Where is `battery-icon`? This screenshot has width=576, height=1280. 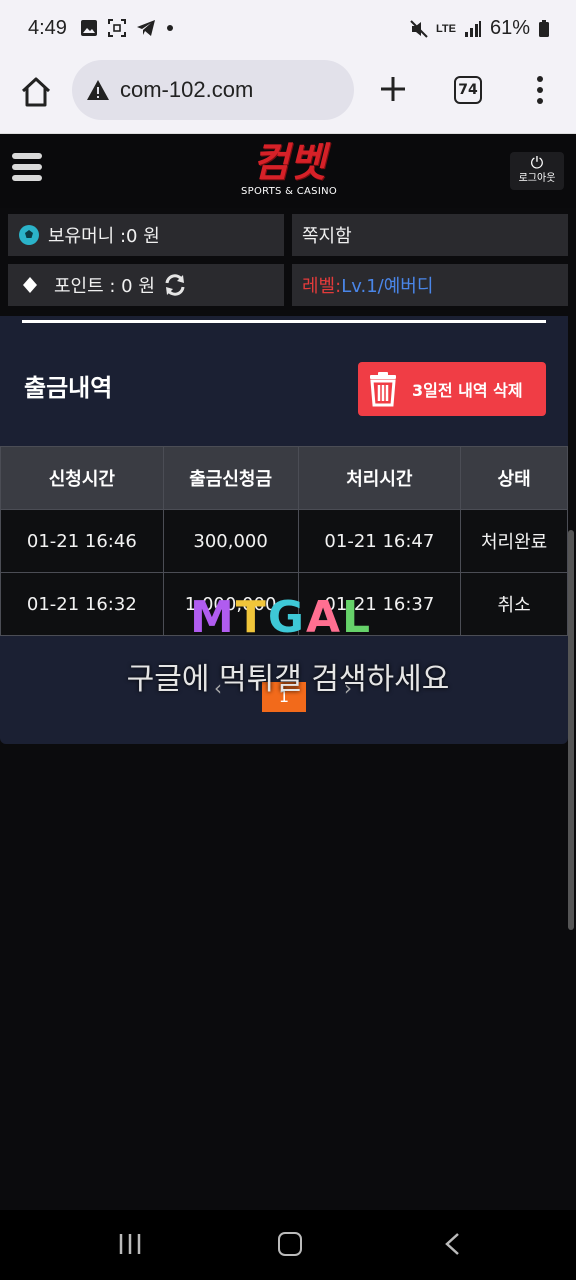 battery-icon is located at coordinates (544, 28).